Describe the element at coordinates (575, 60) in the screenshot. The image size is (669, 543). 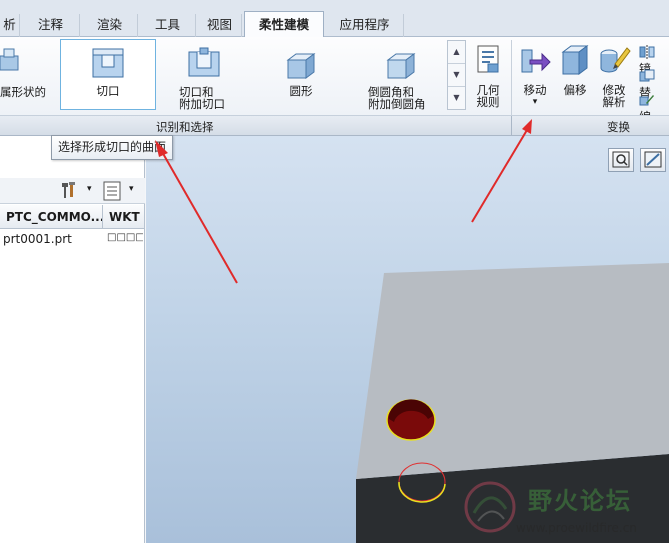
I see `offset-icon` at that location.